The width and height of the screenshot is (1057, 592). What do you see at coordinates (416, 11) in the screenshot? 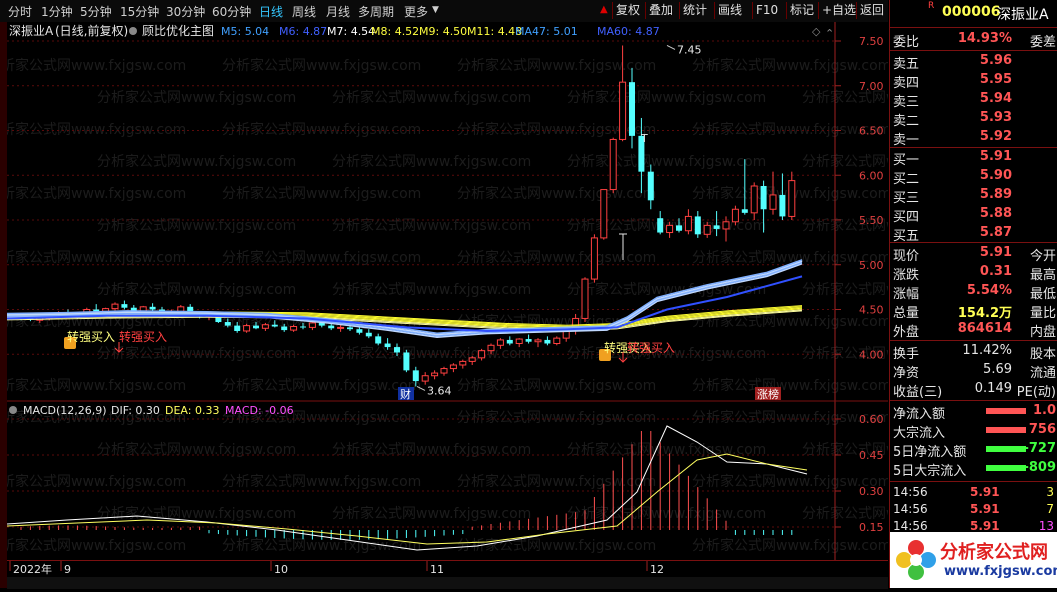
I see `period-tab: 更多` at bounding box center [416, 11].